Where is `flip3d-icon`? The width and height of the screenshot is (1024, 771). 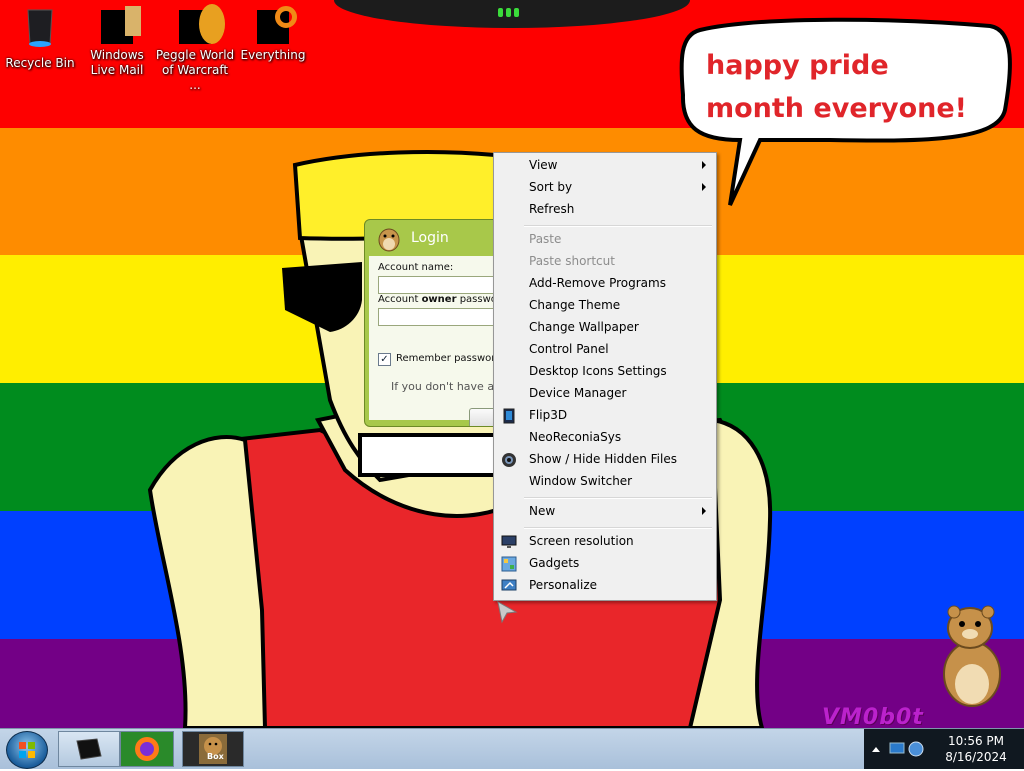
flip3d-icon is located at coordinates (509, 416).